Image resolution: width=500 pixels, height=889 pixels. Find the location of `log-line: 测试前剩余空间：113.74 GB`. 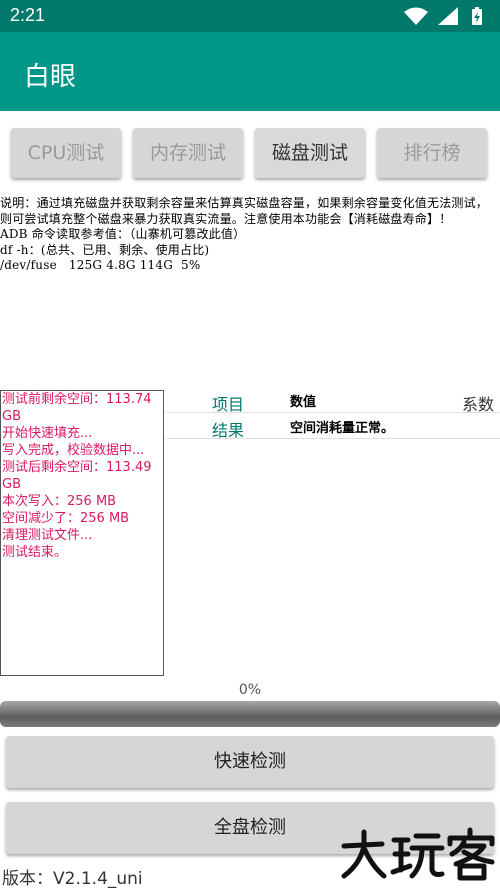

log-line: 测试前剩余空间：113.74 GB is located at coordinates (77, 408).